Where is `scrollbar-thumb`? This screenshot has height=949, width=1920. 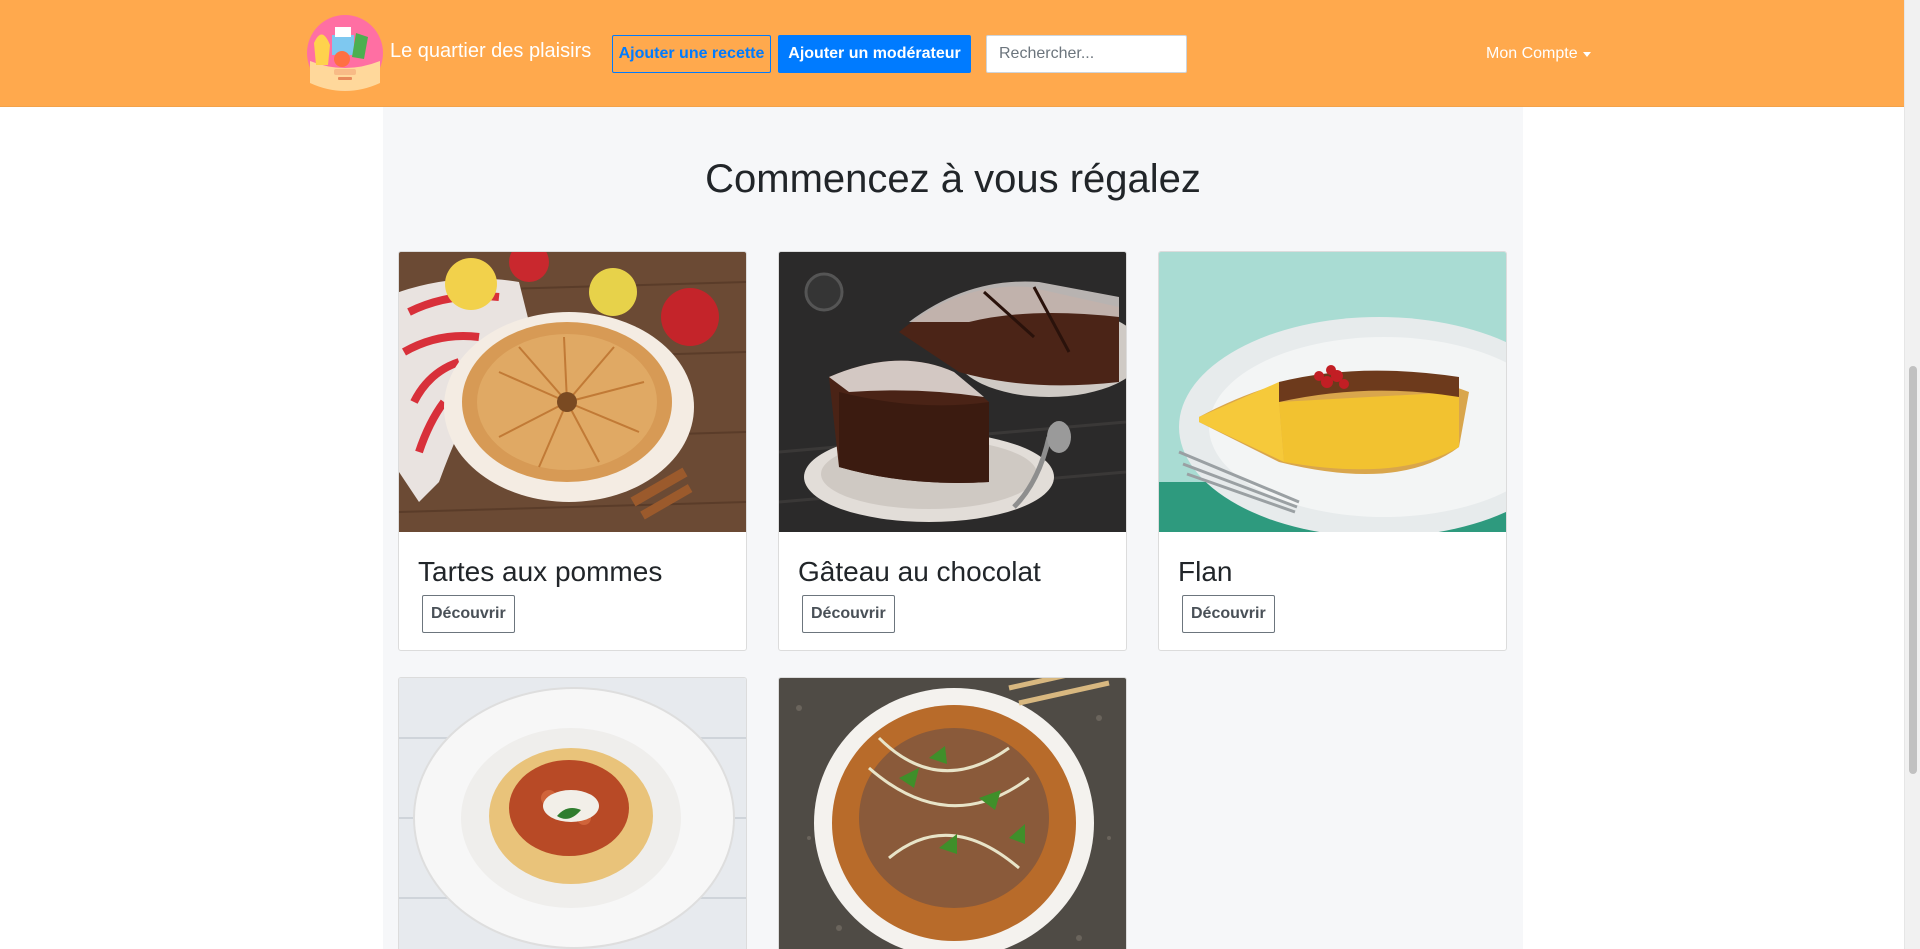 scrollbar-thumb is located at coordinates (1913, 570).